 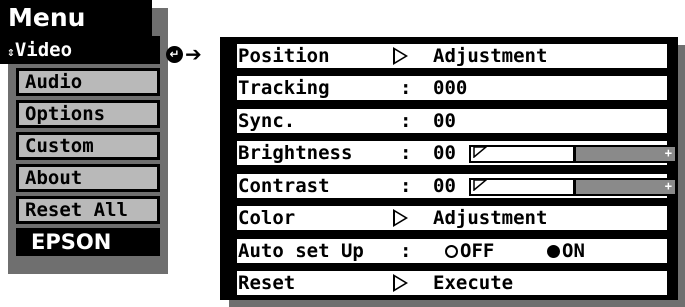 I want to click on menu-item-video: ⇕Video, so click(x=80, y=50).